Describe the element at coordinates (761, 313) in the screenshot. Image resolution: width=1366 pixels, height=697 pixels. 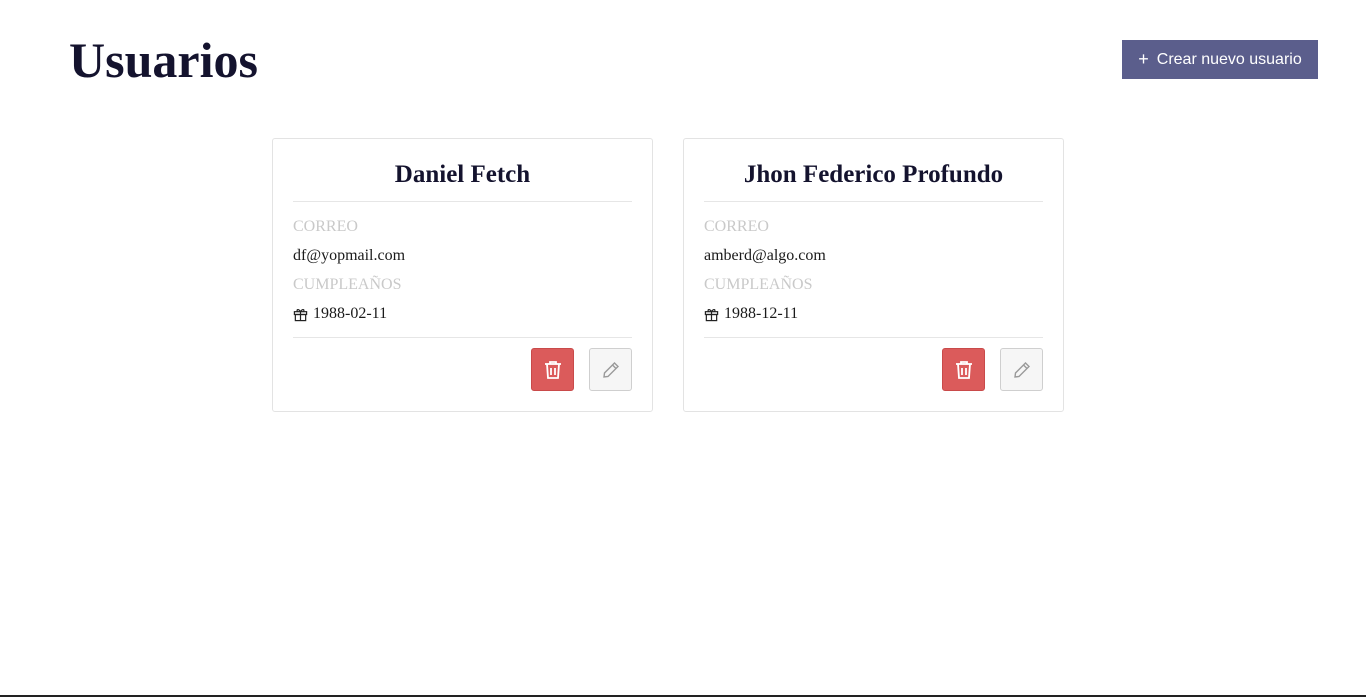
I see `birthday-value: 1988-12-11` at that location.